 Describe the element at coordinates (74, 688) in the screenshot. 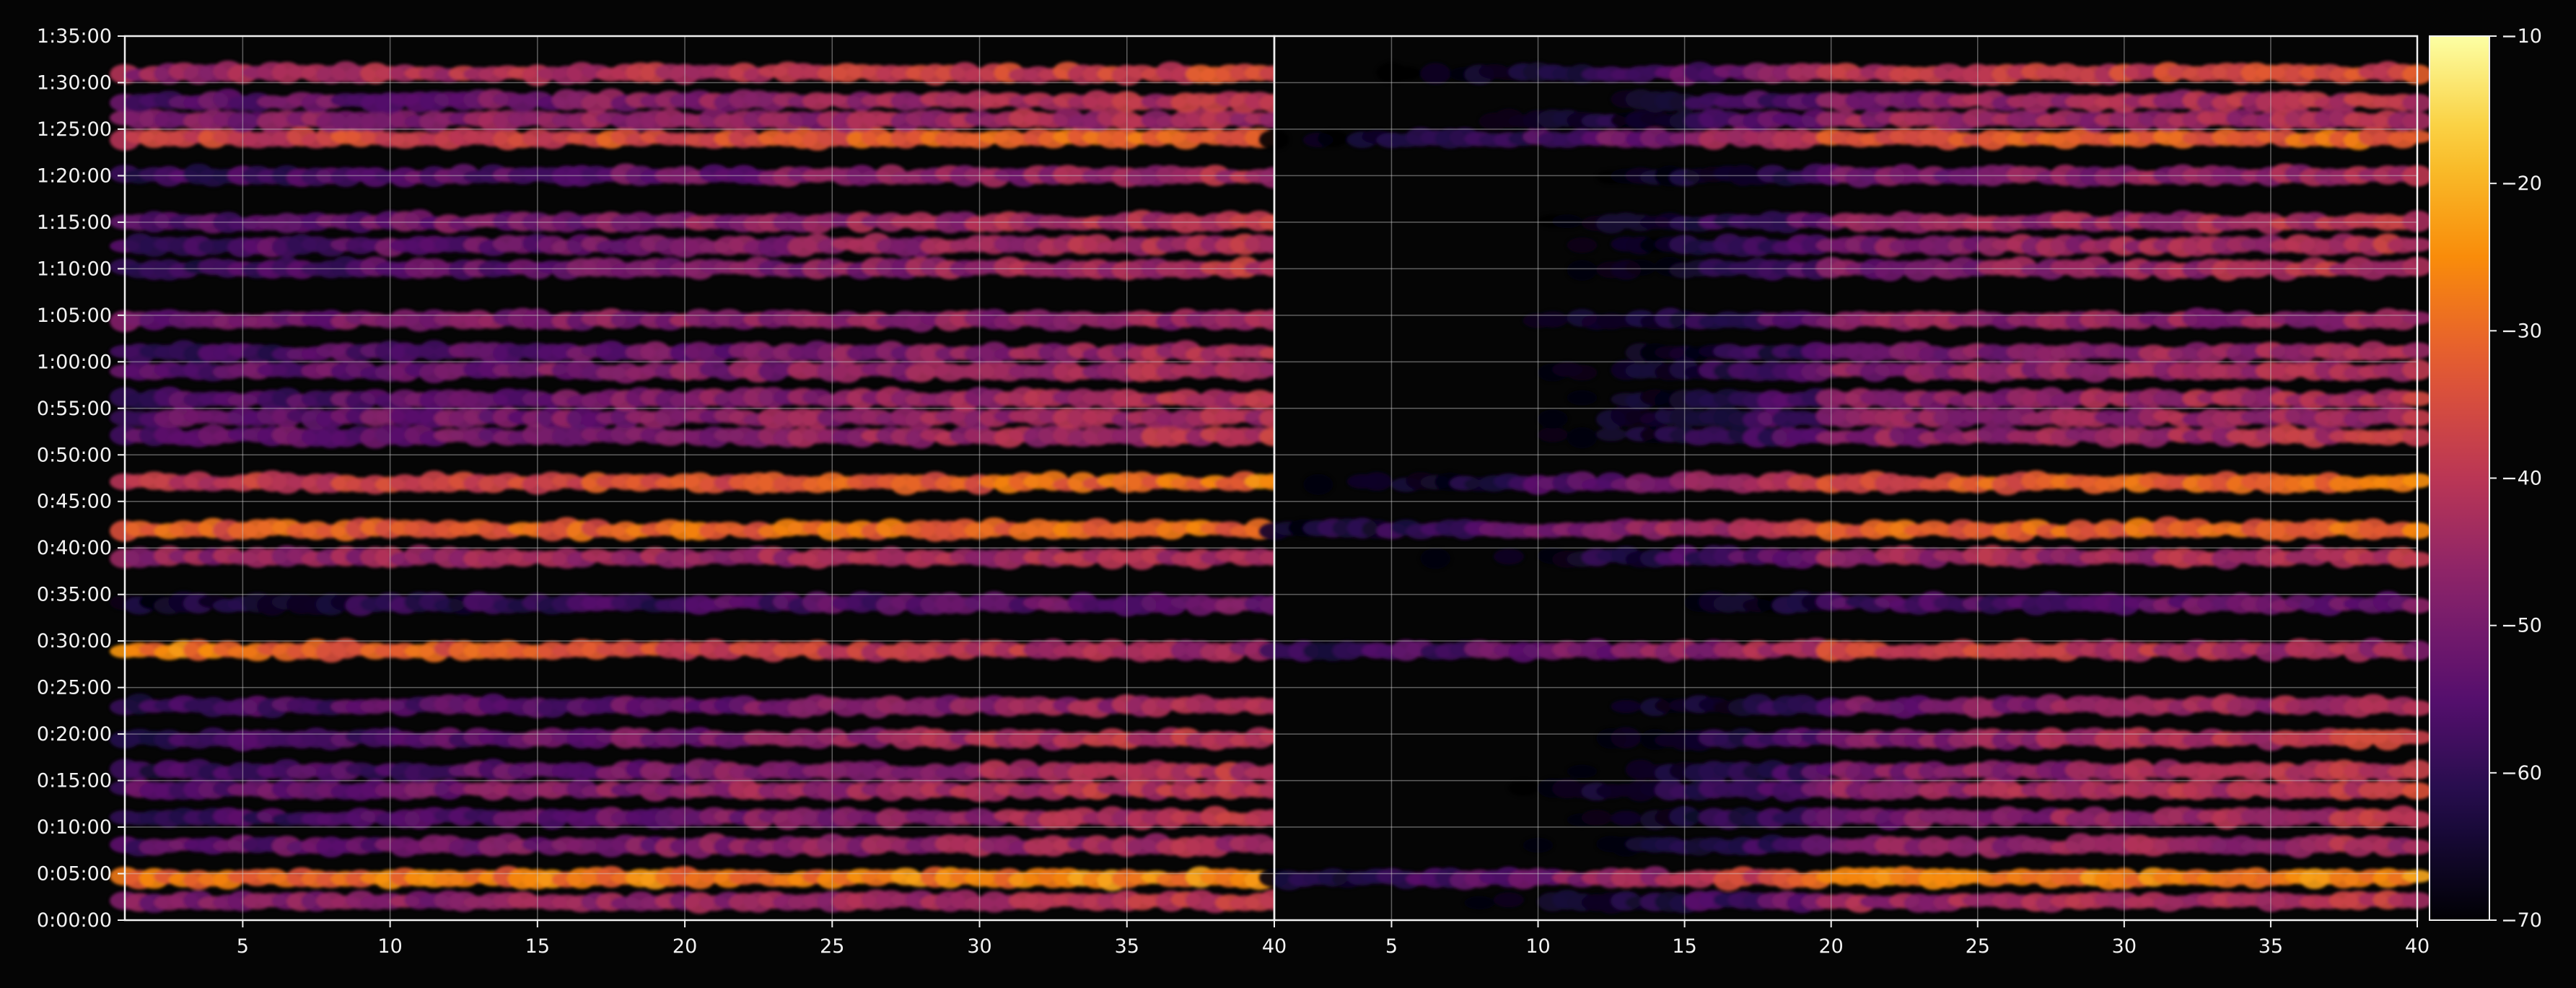

I see `y-tick-label: 0:25:00` at that location.